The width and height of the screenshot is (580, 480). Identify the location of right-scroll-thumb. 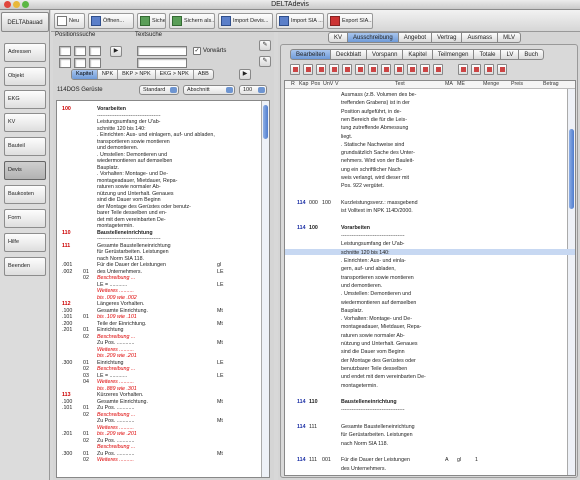
(571, 169).